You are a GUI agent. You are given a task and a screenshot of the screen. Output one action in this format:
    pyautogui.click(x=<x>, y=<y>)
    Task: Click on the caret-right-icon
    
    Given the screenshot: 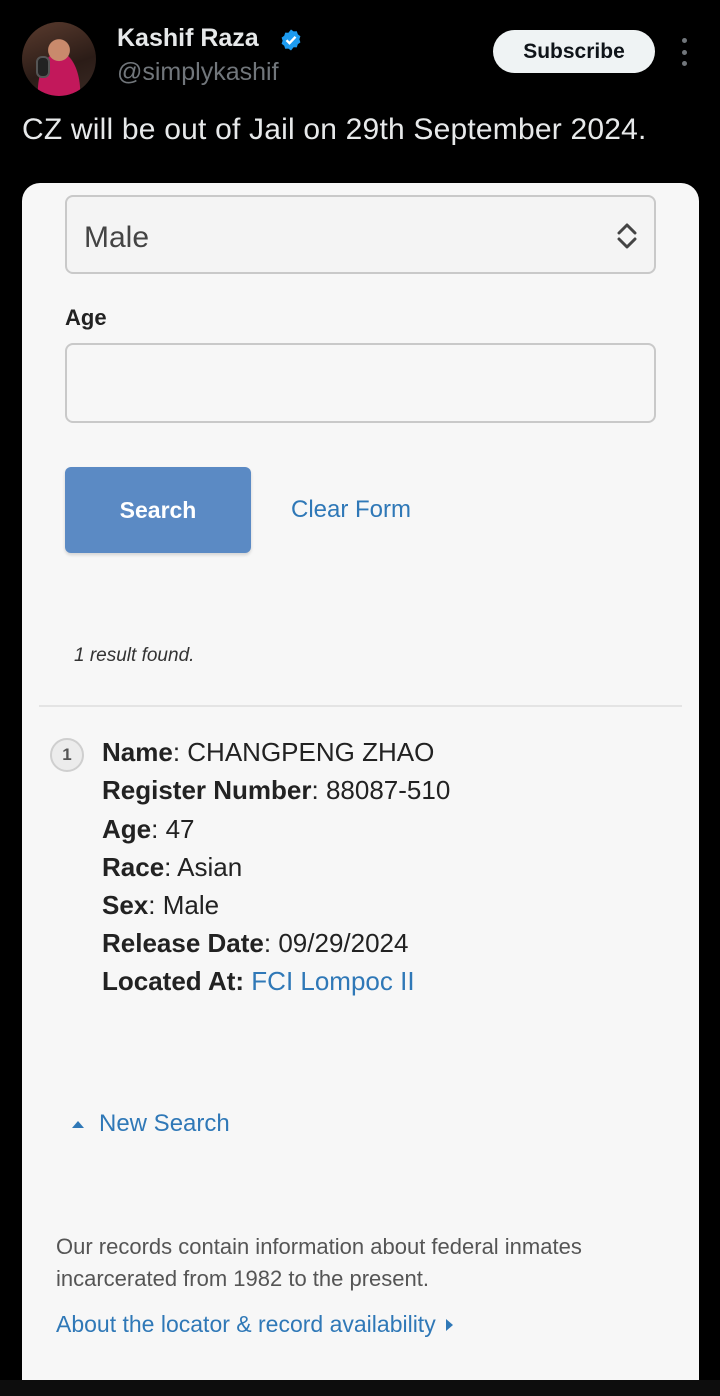 What is the action you would take?
    pyautogui.click(x=449, y=1324)
    